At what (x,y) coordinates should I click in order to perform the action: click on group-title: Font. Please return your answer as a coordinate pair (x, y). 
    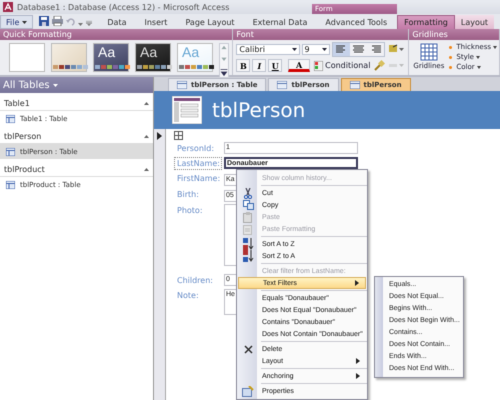
    Looking at the image, I should click on (320, 34).